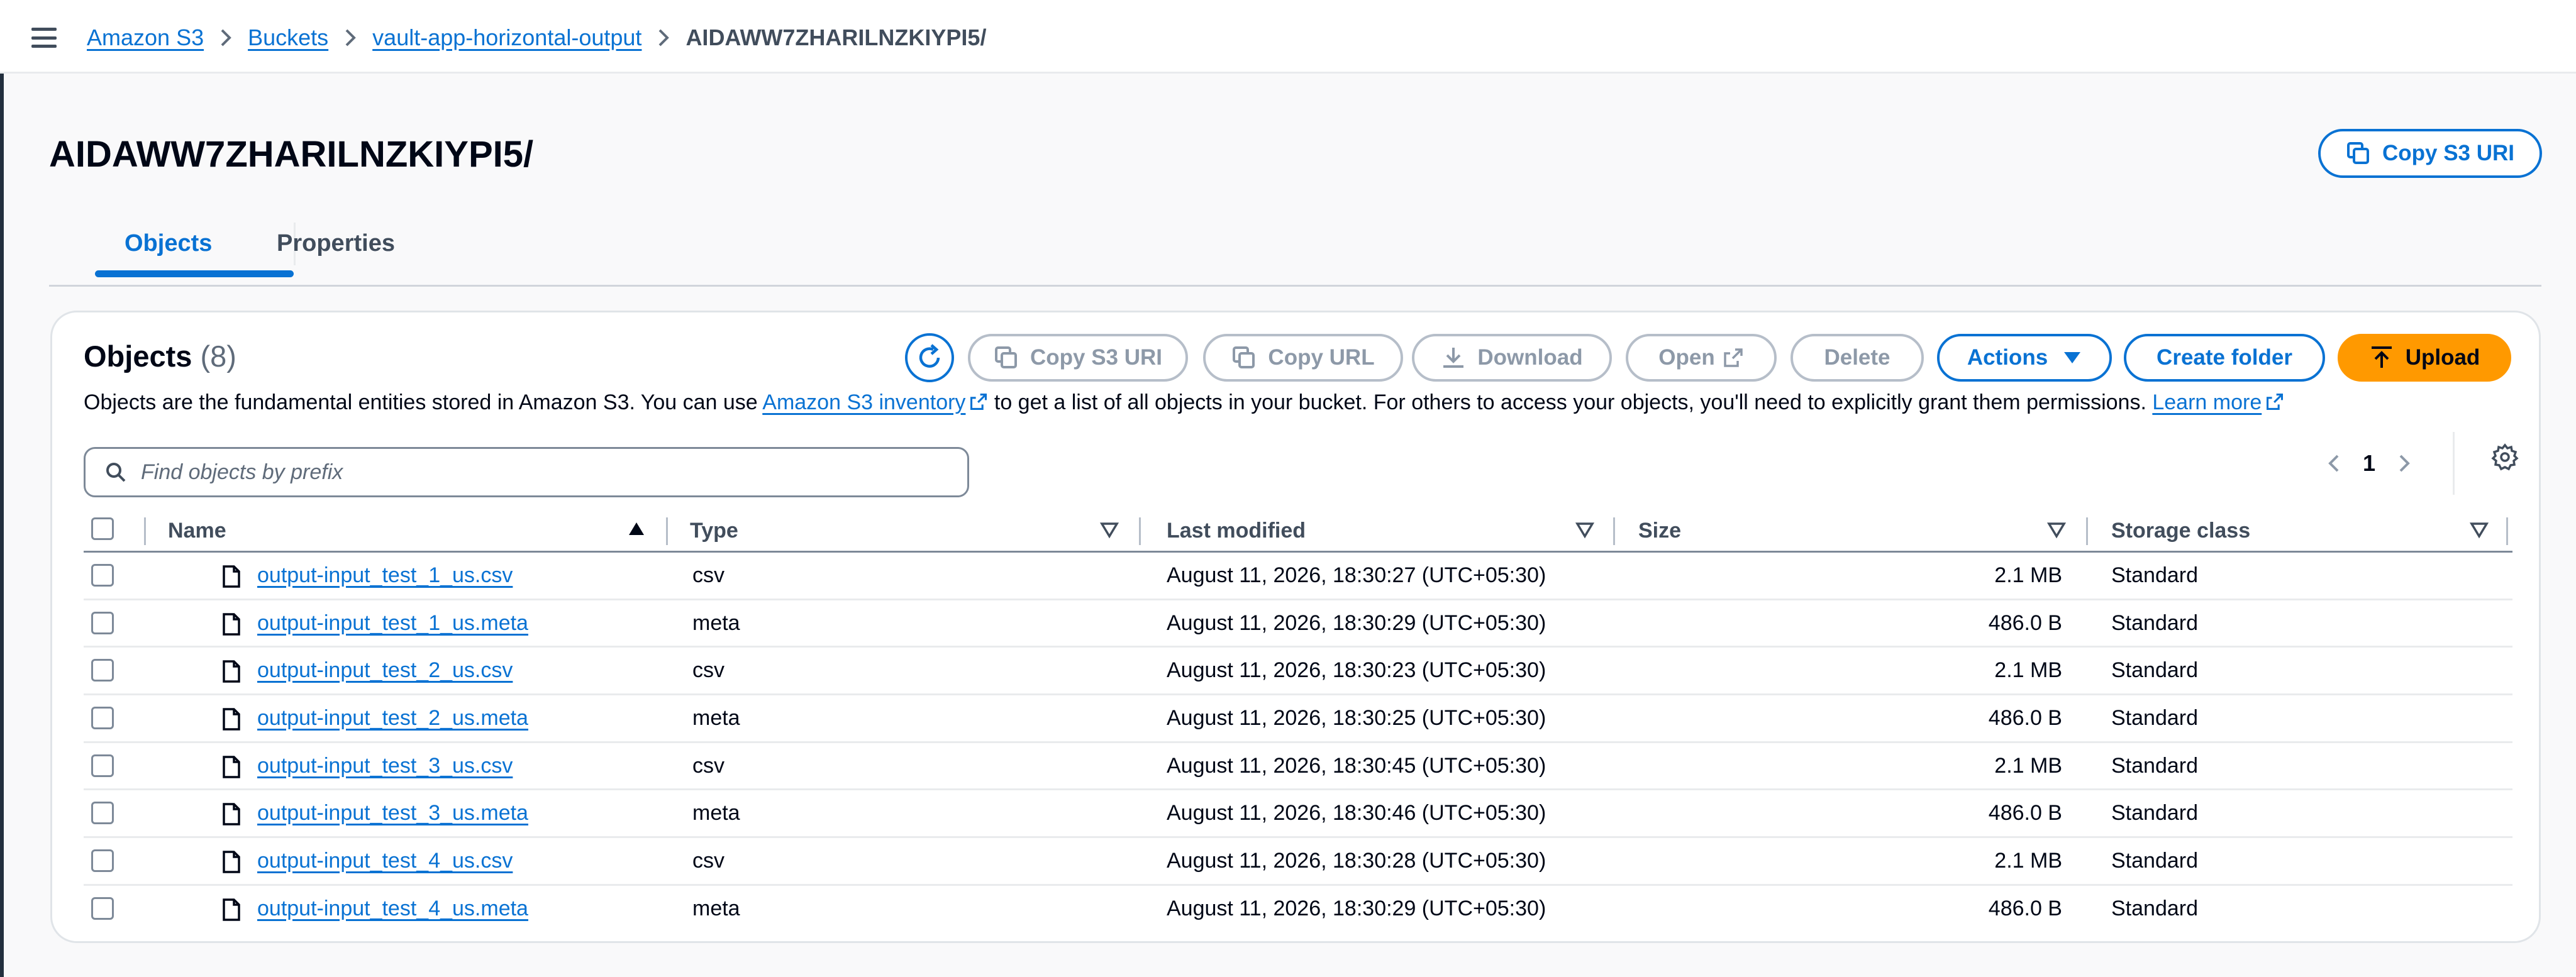 The height and width of the screenshot is (977, 2576). I want to click on object-name-link: output-input_test_1_us.meta, so click(392, 623).